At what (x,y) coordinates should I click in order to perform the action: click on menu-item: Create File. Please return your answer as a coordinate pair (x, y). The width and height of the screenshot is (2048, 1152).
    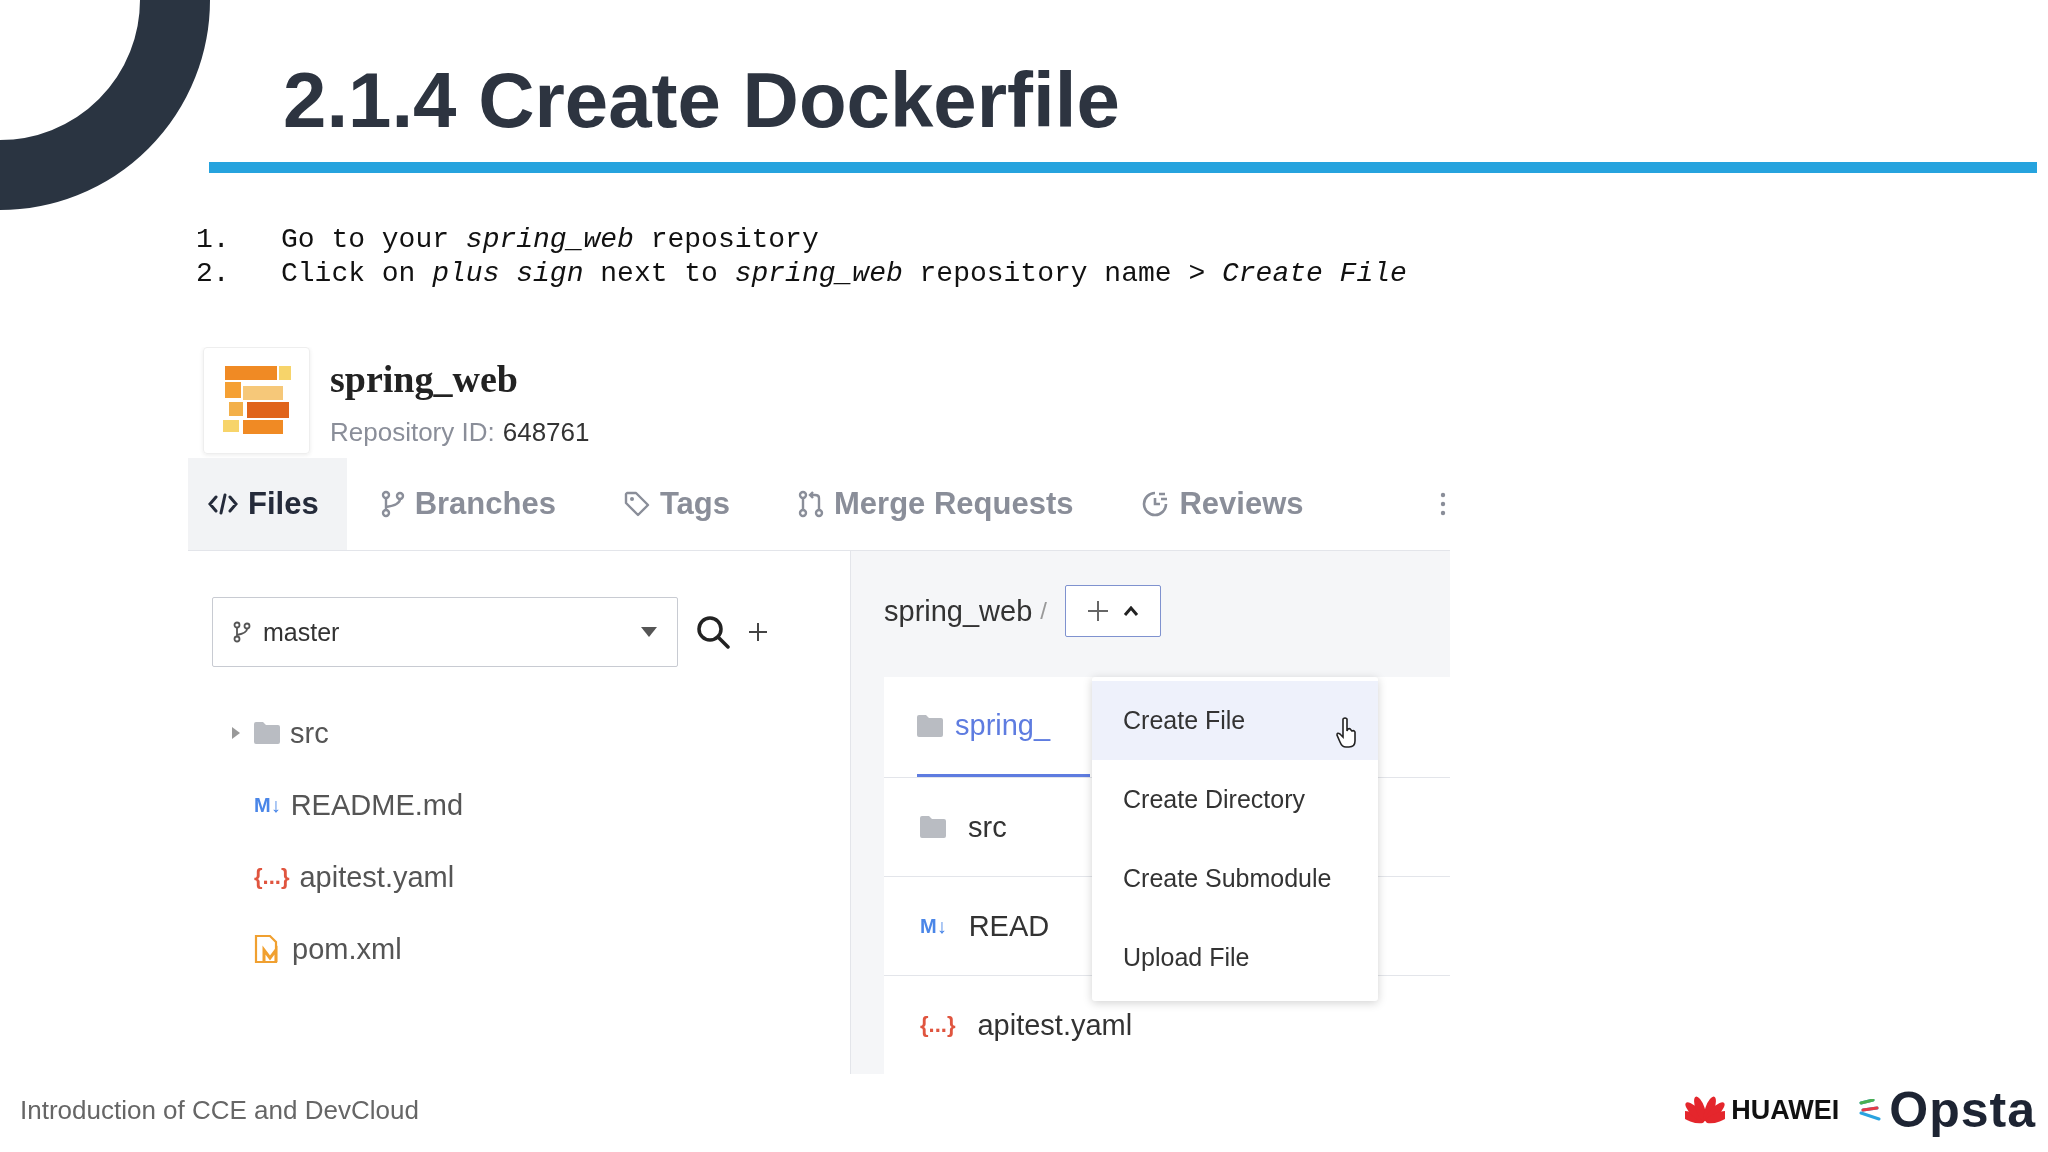
    Looking at the image, I should click on (1235, 720).